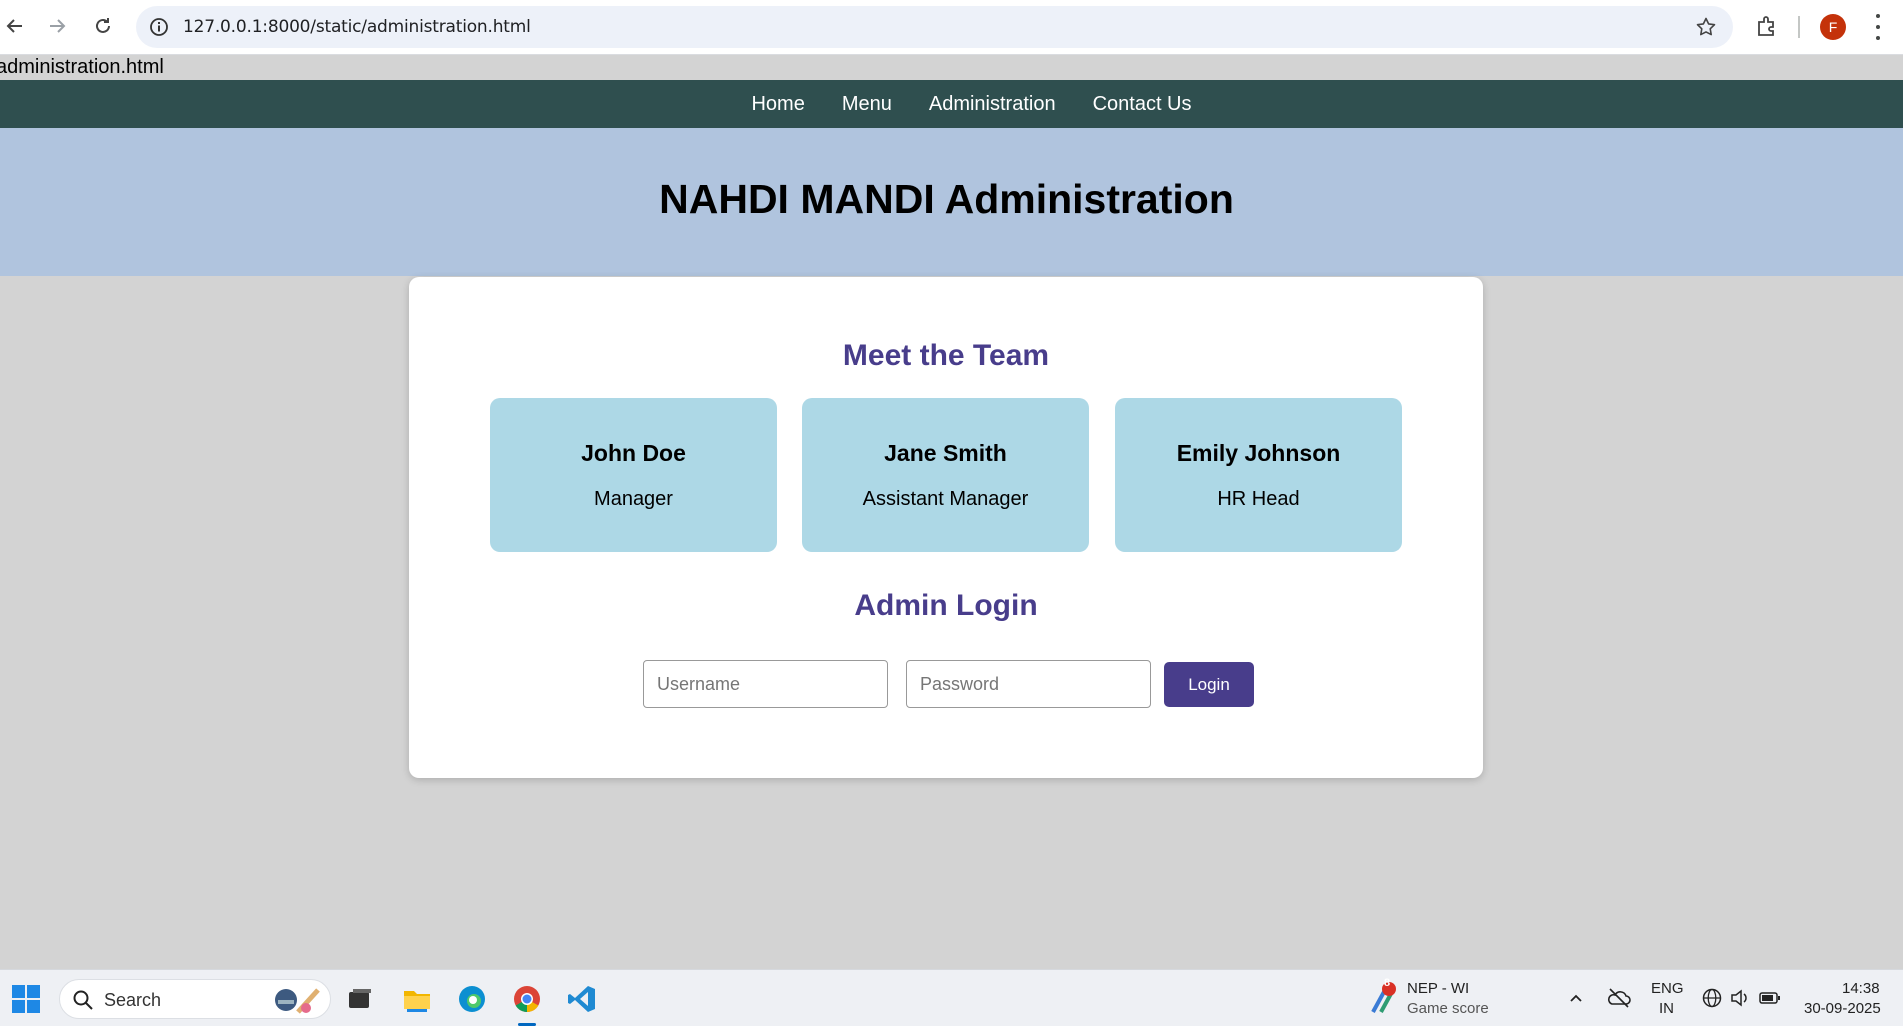 The height and width of the screenshot is (1026, 1903). Describe the element at coordinates (633, 453) in the screenshot. I see `member-name: John Doe` at that location.